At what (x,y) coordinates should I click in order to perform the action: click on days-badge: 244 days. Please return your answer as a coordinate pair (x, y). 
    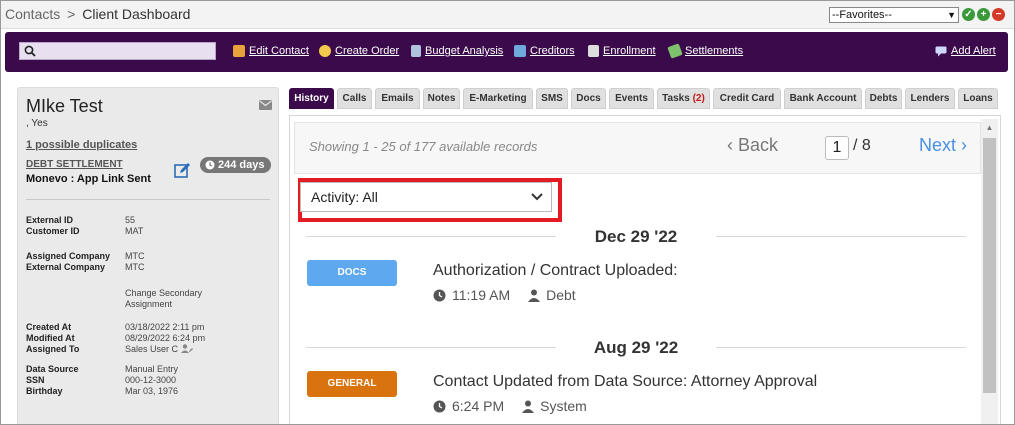
    Looking at the image, I should click on (236, 165).